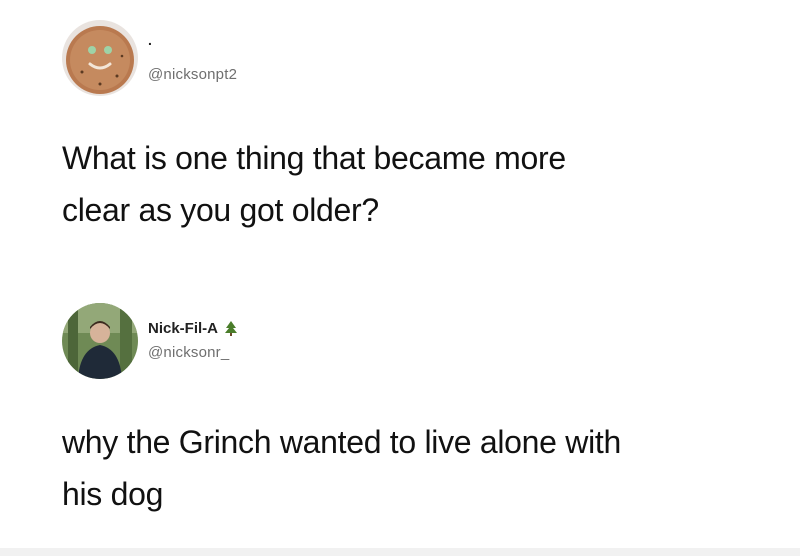 This screenshot has height=556, width=800. I want to click on tweet-text-line: What is one thing that became more, so click(314, 158).